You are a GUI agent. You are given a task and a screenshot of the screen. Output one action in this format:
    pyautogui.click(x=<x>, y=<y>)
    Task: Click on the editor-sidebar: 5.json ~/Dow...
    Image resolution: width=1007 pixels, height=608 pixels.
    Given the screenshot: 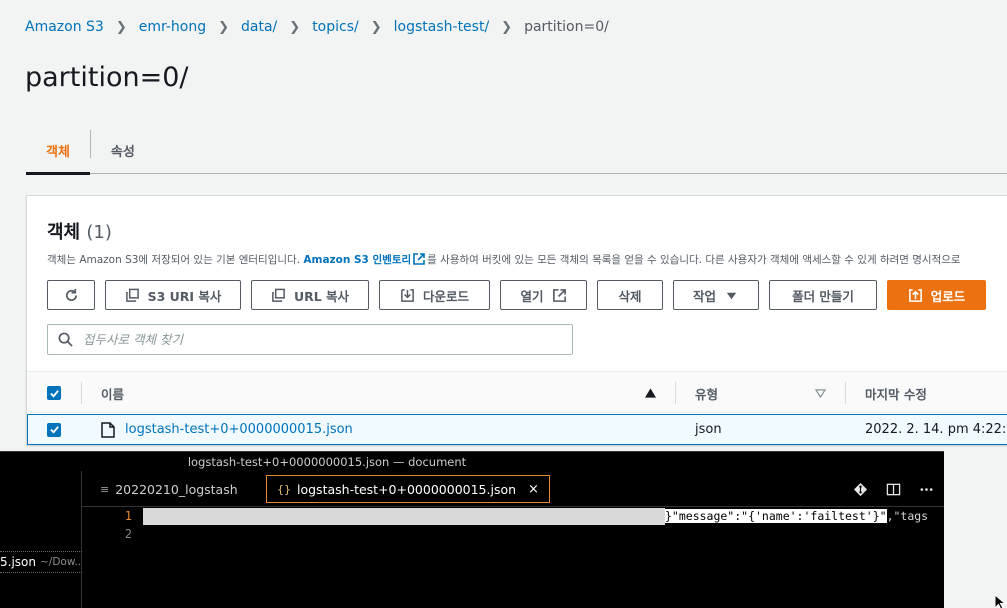 What is the action you would take?
    pyautogui.click(x=41, y=539)
    